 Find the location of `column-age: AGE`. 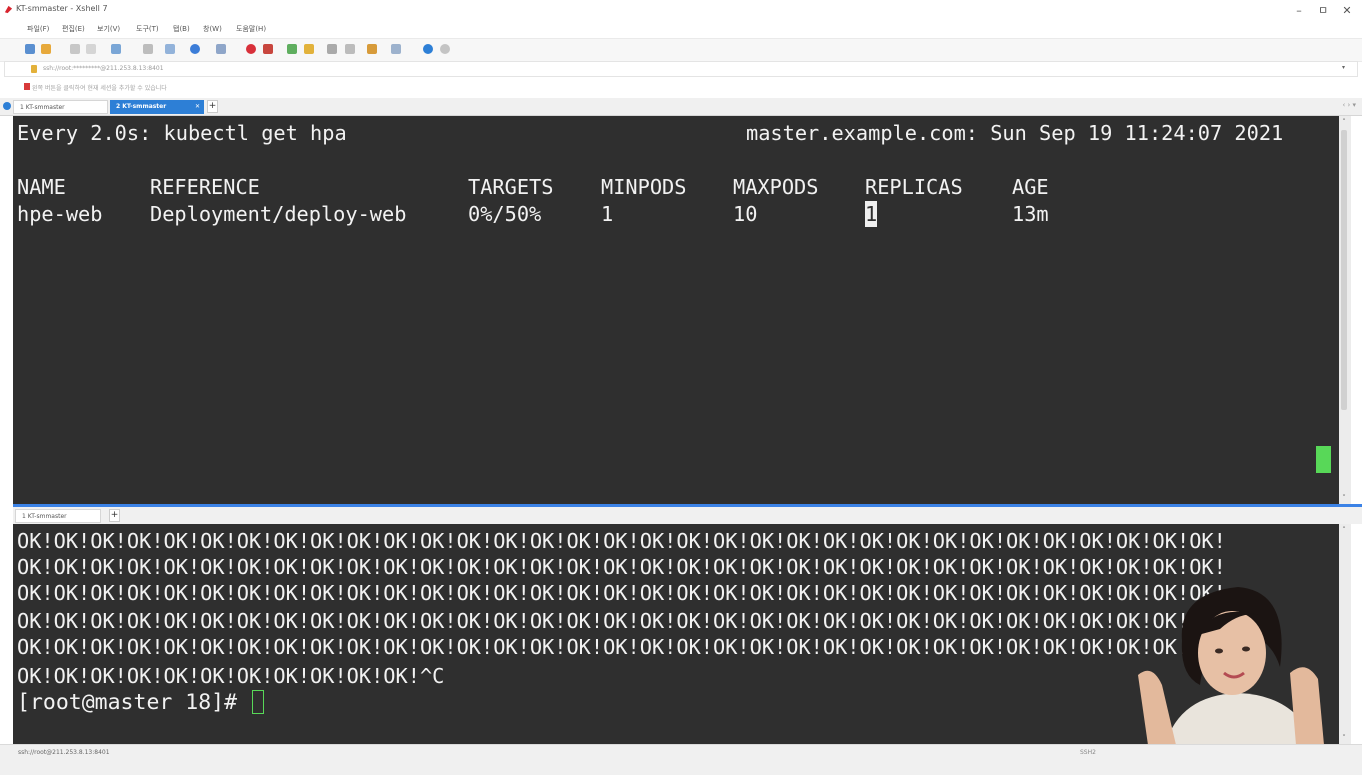

column-age: AGE is located at coordinates (1030, 187).